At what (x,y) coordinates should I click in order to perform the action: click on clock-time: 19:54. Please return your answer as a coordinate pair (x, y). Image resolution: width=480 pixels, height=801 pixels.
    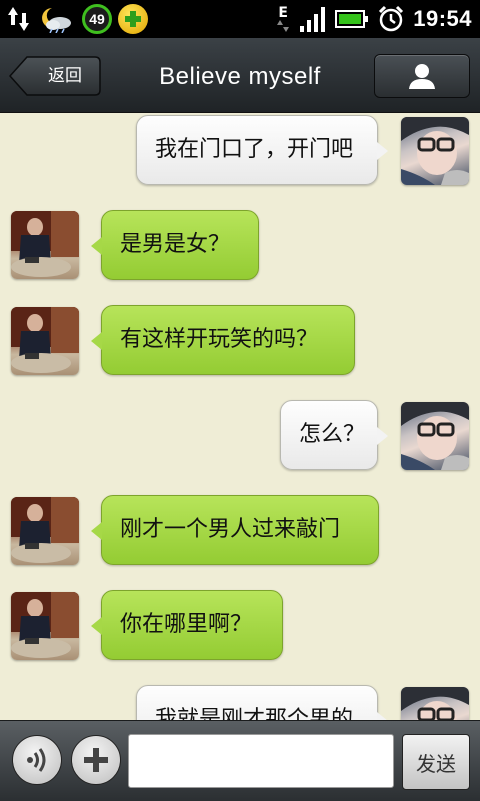
    Looking at the image, I should click on (442, 18).